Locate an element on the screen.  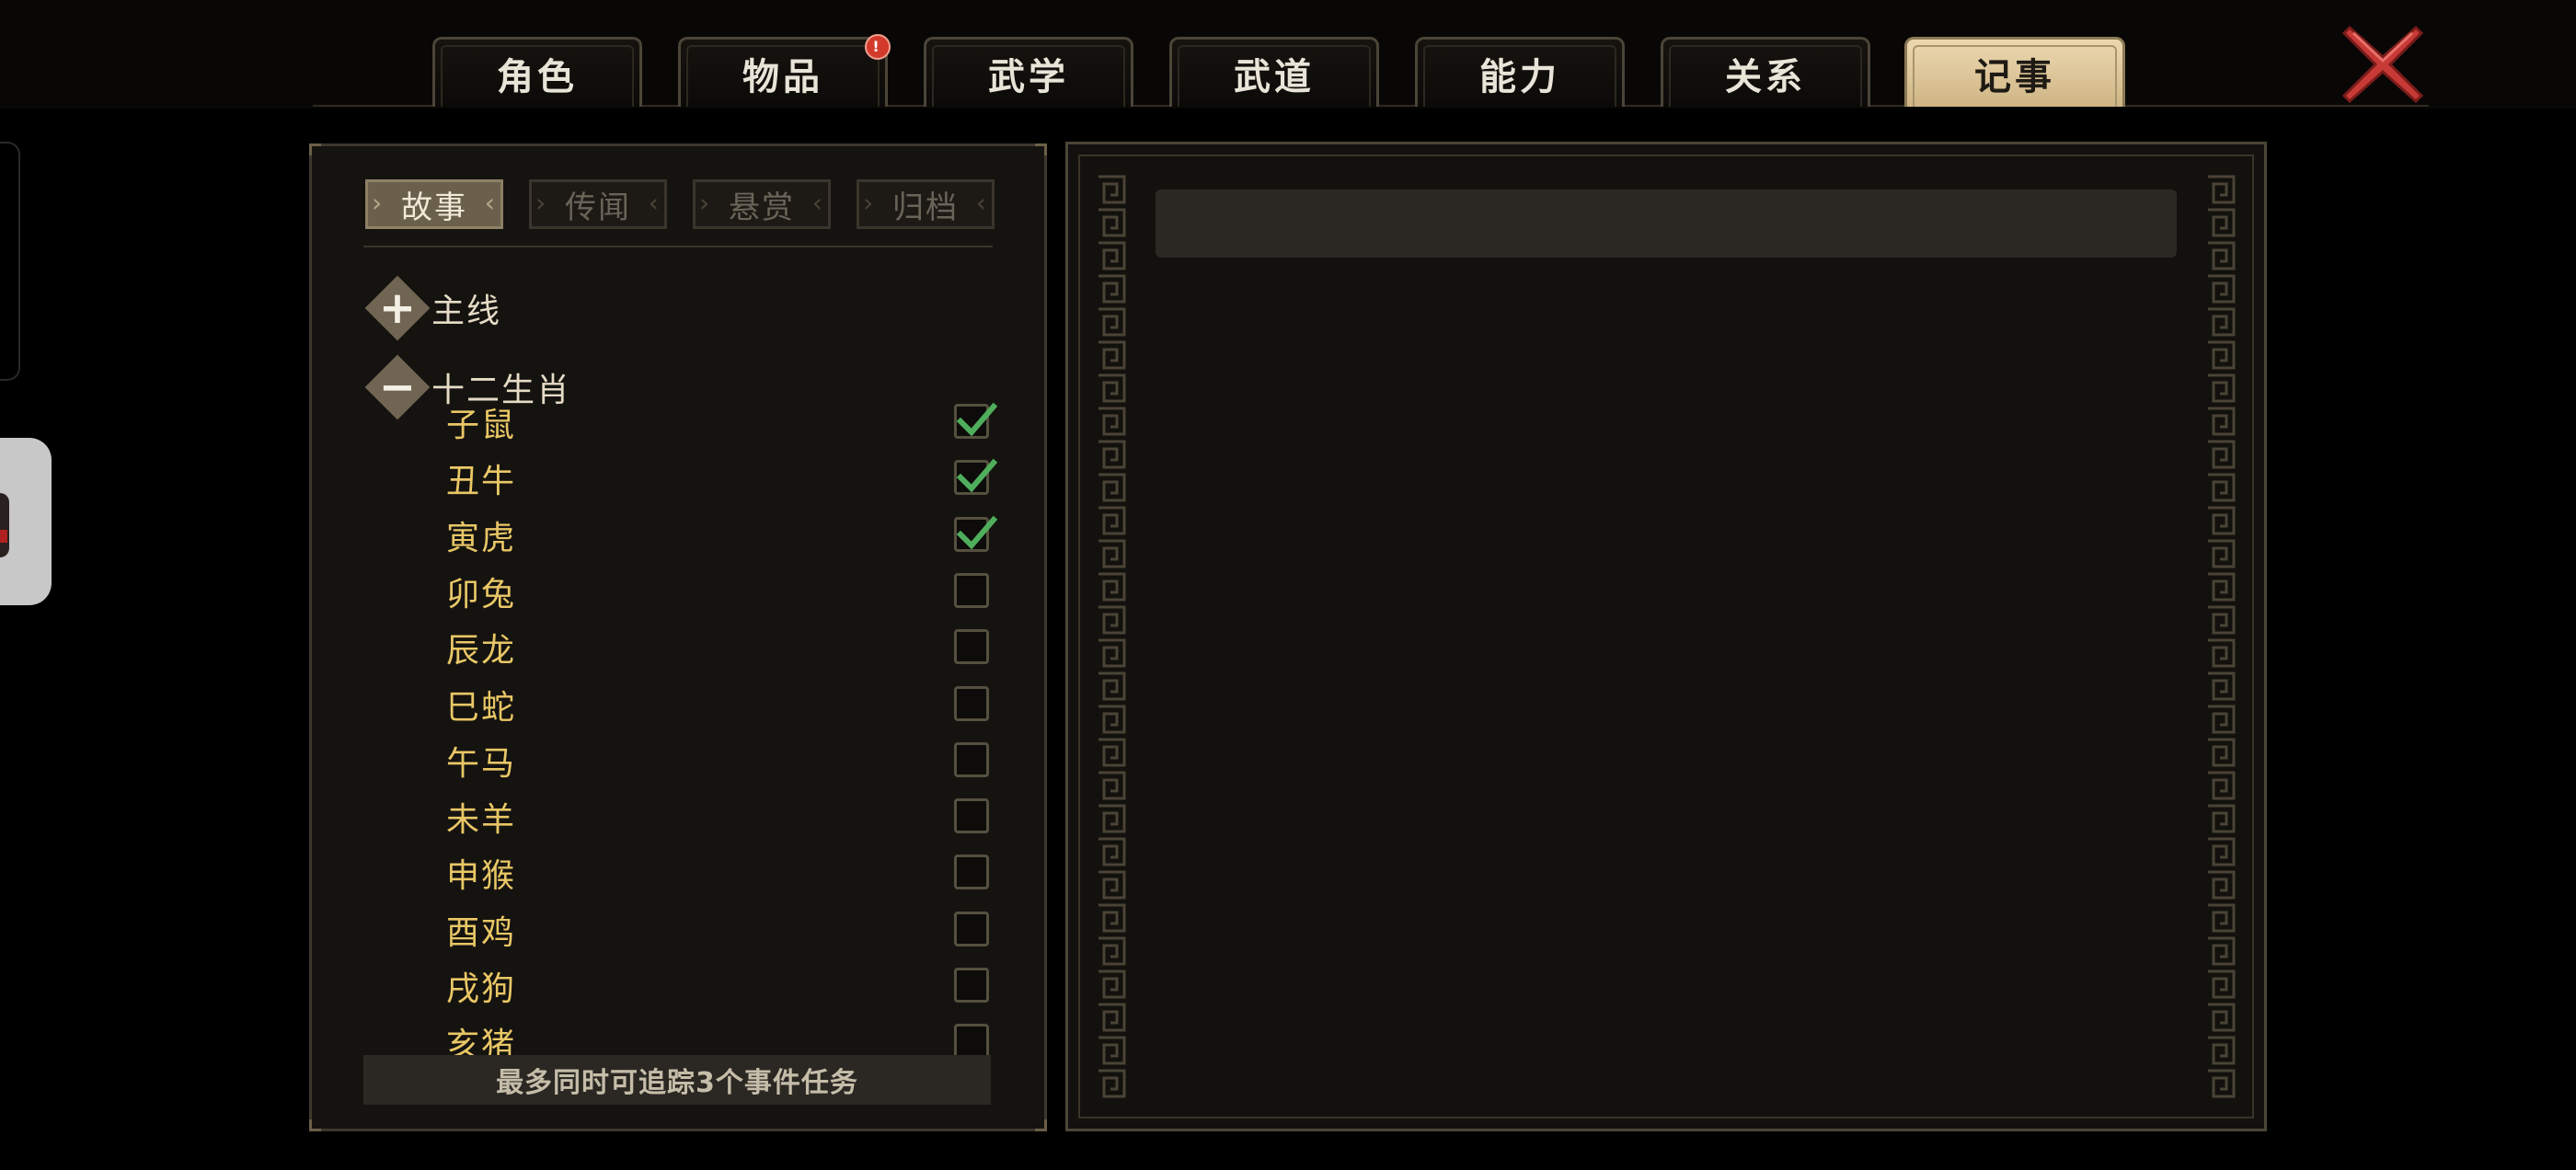
detail-header-bar is located at coordinates (1666, 223).